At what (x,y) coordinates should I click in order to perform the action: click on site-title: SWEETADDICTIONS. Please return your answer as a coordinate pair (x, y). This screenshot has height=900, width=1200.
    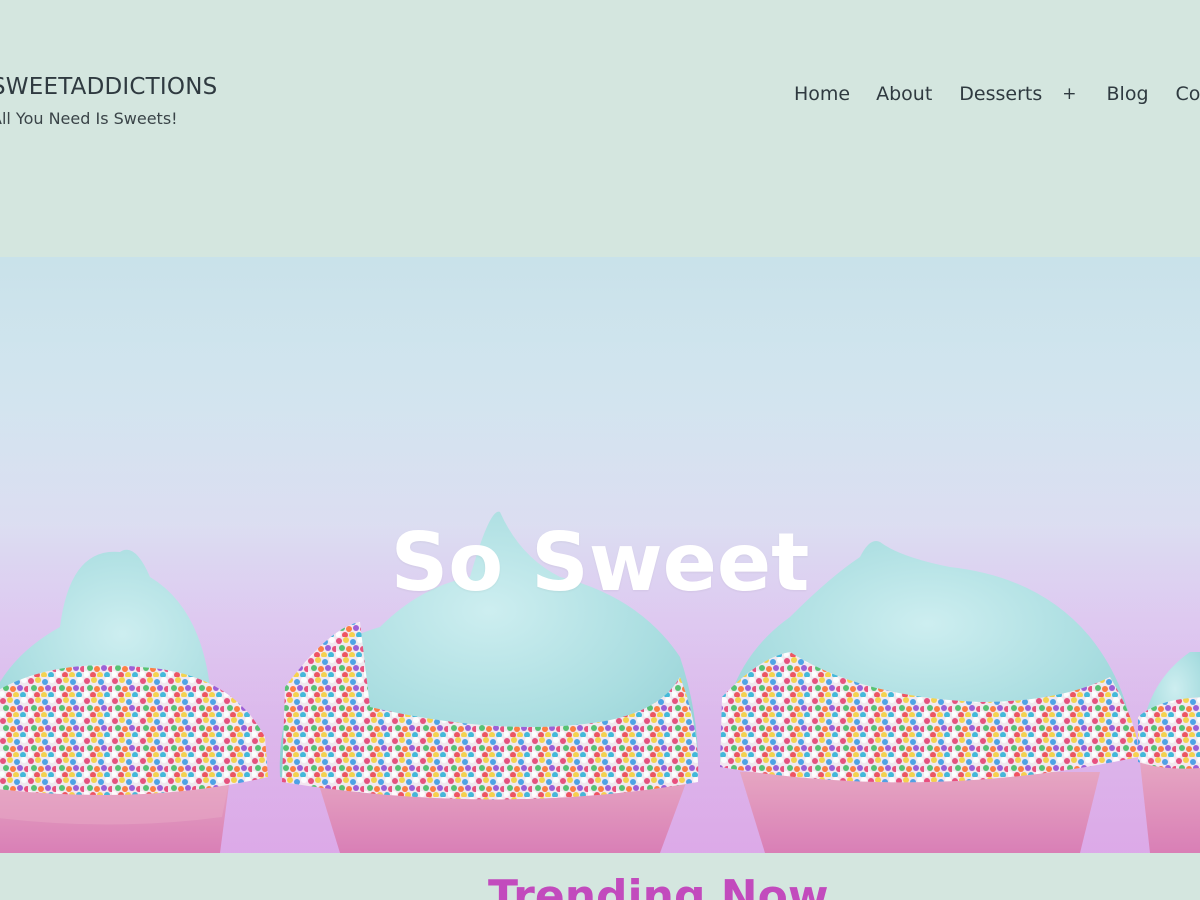
    Looking at the image, I should click on (108, 87).